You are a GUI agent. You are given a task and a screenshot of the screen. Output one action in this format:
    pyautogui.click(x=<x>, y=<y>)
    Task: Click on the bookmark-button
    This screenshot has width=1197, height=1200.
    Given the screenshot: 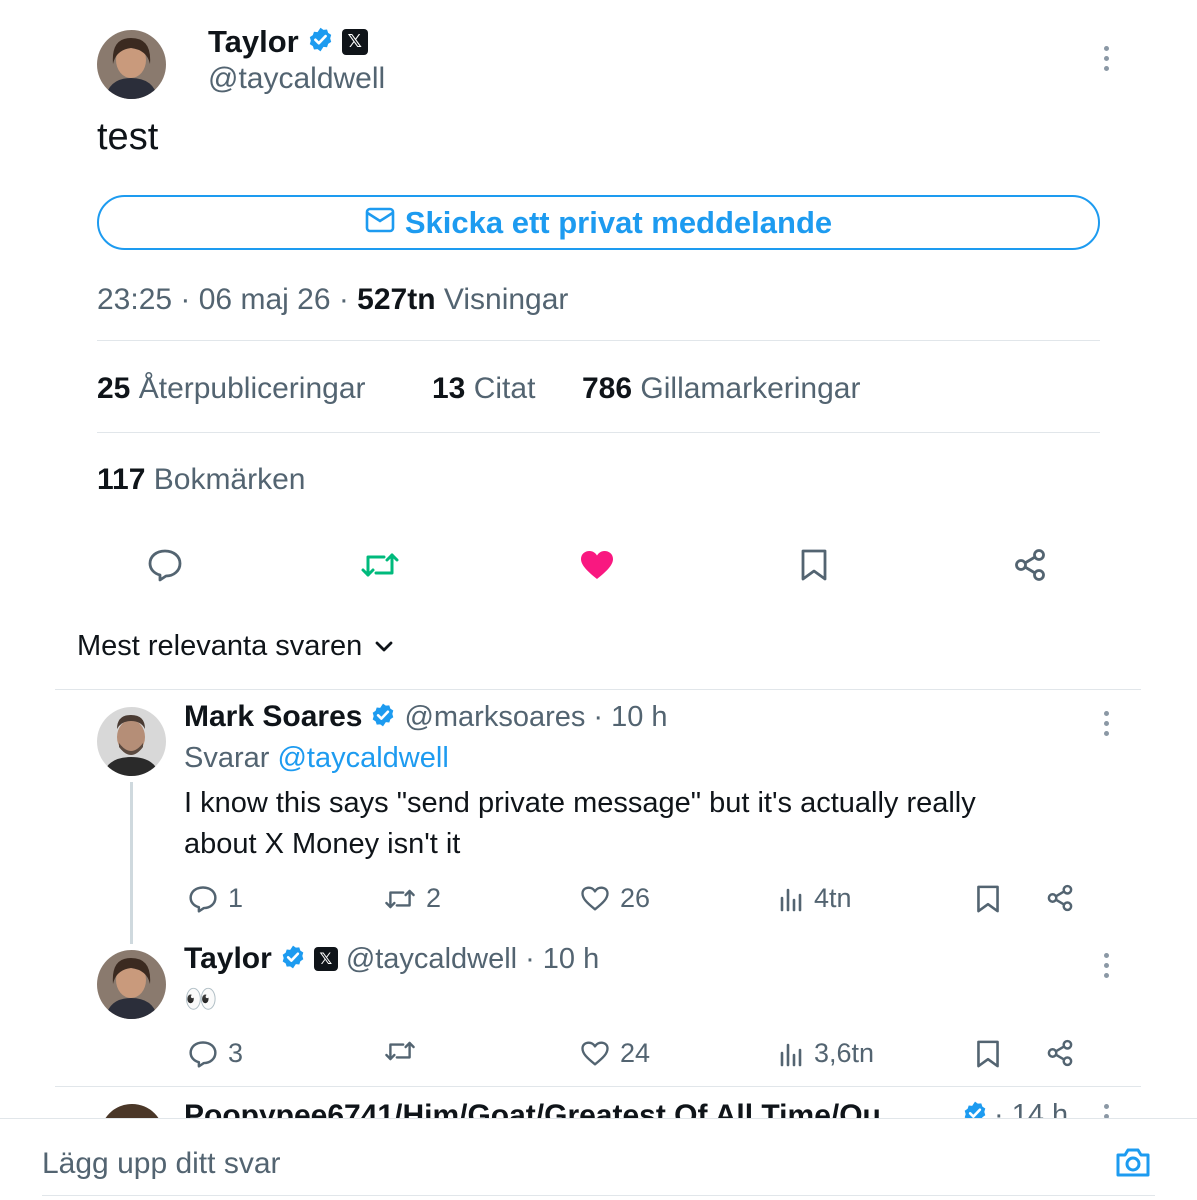 What is the action you would take?
    pyautogui.click(x=814, y=565)
    